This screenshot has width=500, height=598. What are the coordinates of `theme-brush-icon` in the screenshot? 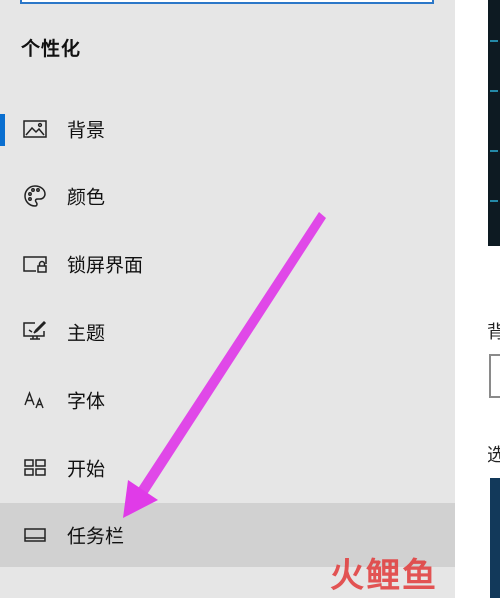 It's located at (35, 332).